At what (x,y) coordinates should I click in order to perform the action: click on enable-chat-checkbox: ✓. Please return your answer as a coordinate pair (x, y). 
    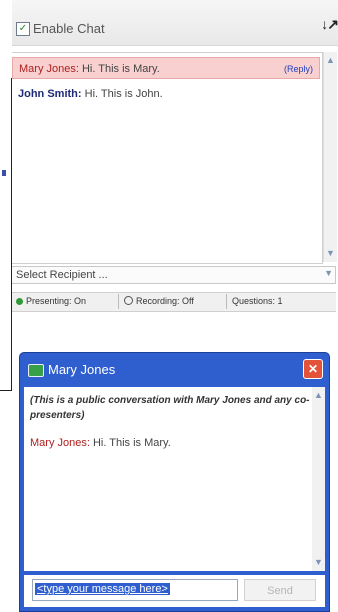
    Looking at the image, I should click on (23, 29).